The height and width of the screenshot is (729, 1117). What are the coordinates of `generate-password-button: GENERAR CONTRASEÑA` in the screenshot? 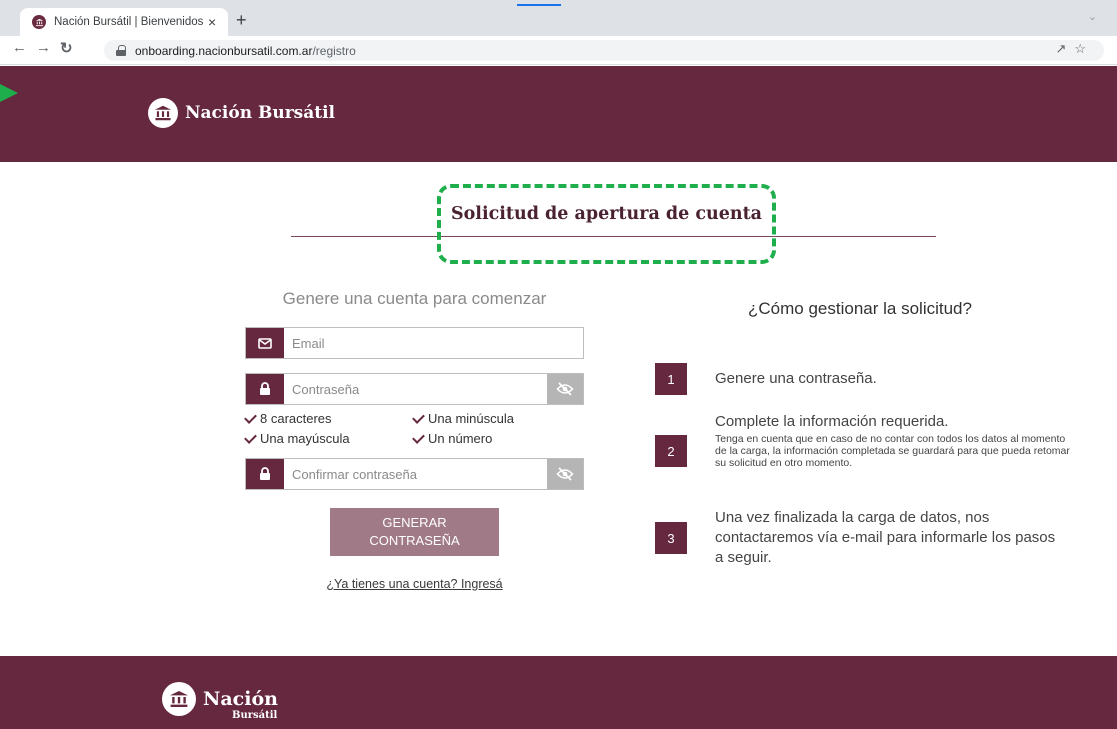 It's located at (414, 532).